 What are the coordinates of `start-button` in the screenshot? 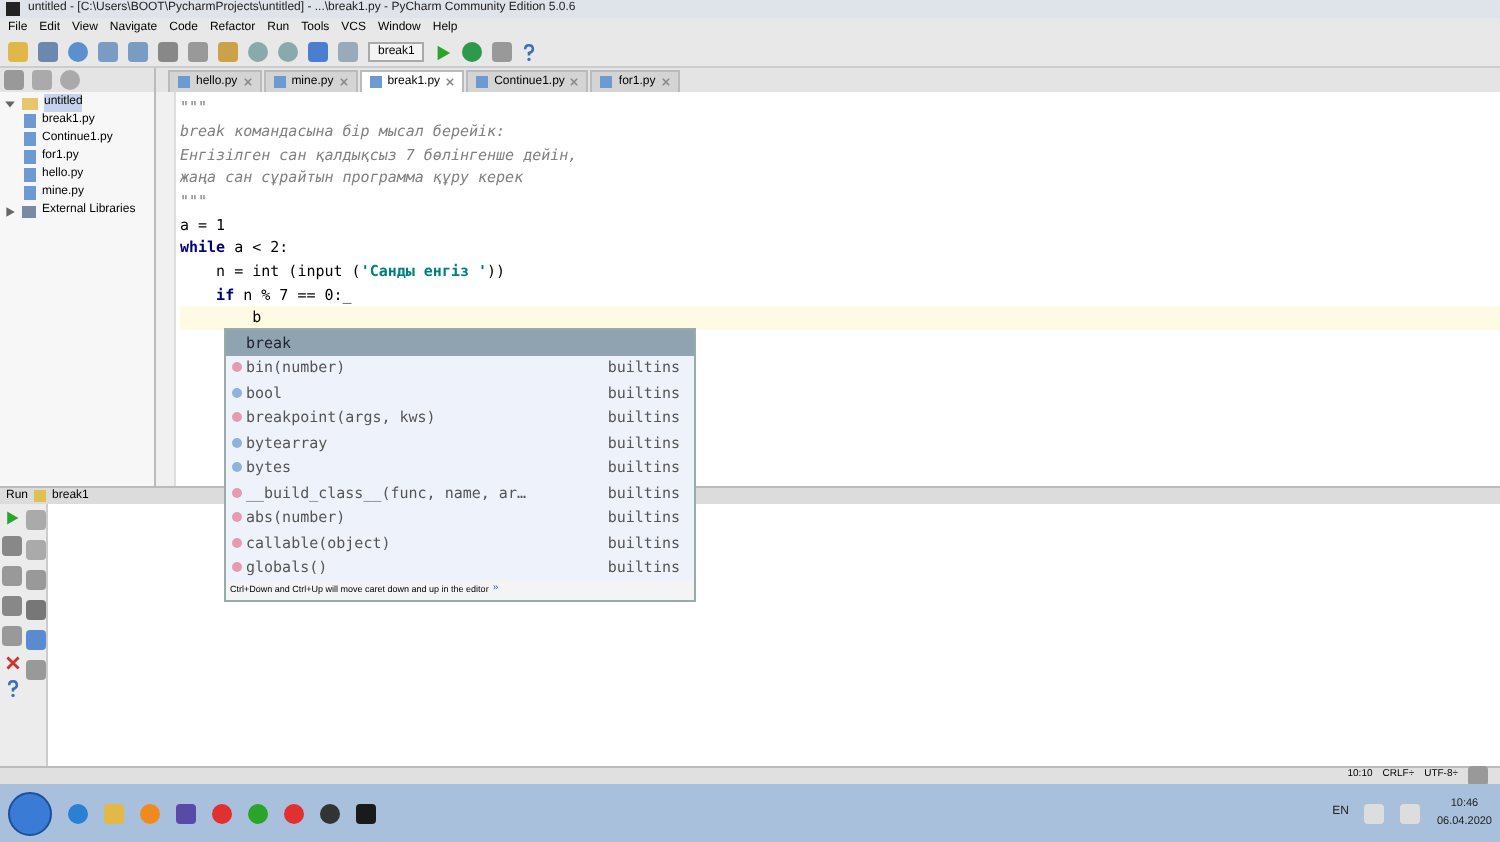 It's located at (30, 813).